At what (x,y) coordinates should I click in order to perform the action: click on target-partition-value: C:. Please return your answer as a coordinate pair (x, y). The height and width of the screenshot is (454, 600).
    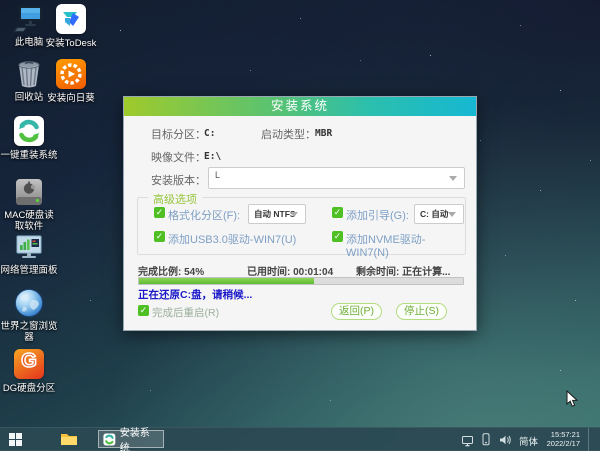
    Looking at the image, I should click on (210, 133).